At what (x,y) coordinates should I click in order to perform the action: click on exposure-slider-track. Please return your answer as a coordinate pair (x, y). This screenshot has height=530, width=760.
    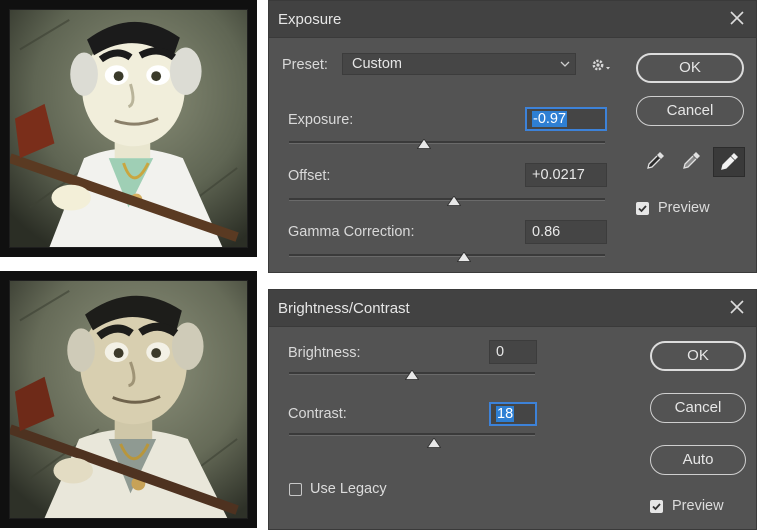
    Looking at the image, I should click on (447, 142).